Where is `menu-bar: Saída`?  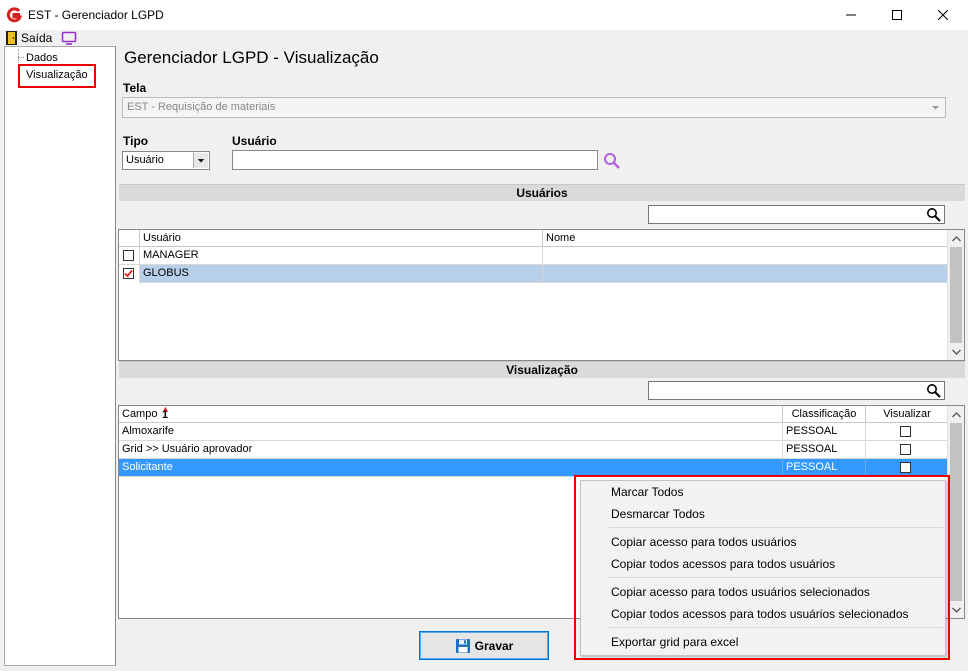 menu-bar: Saída is located at coordinates (484, 38).